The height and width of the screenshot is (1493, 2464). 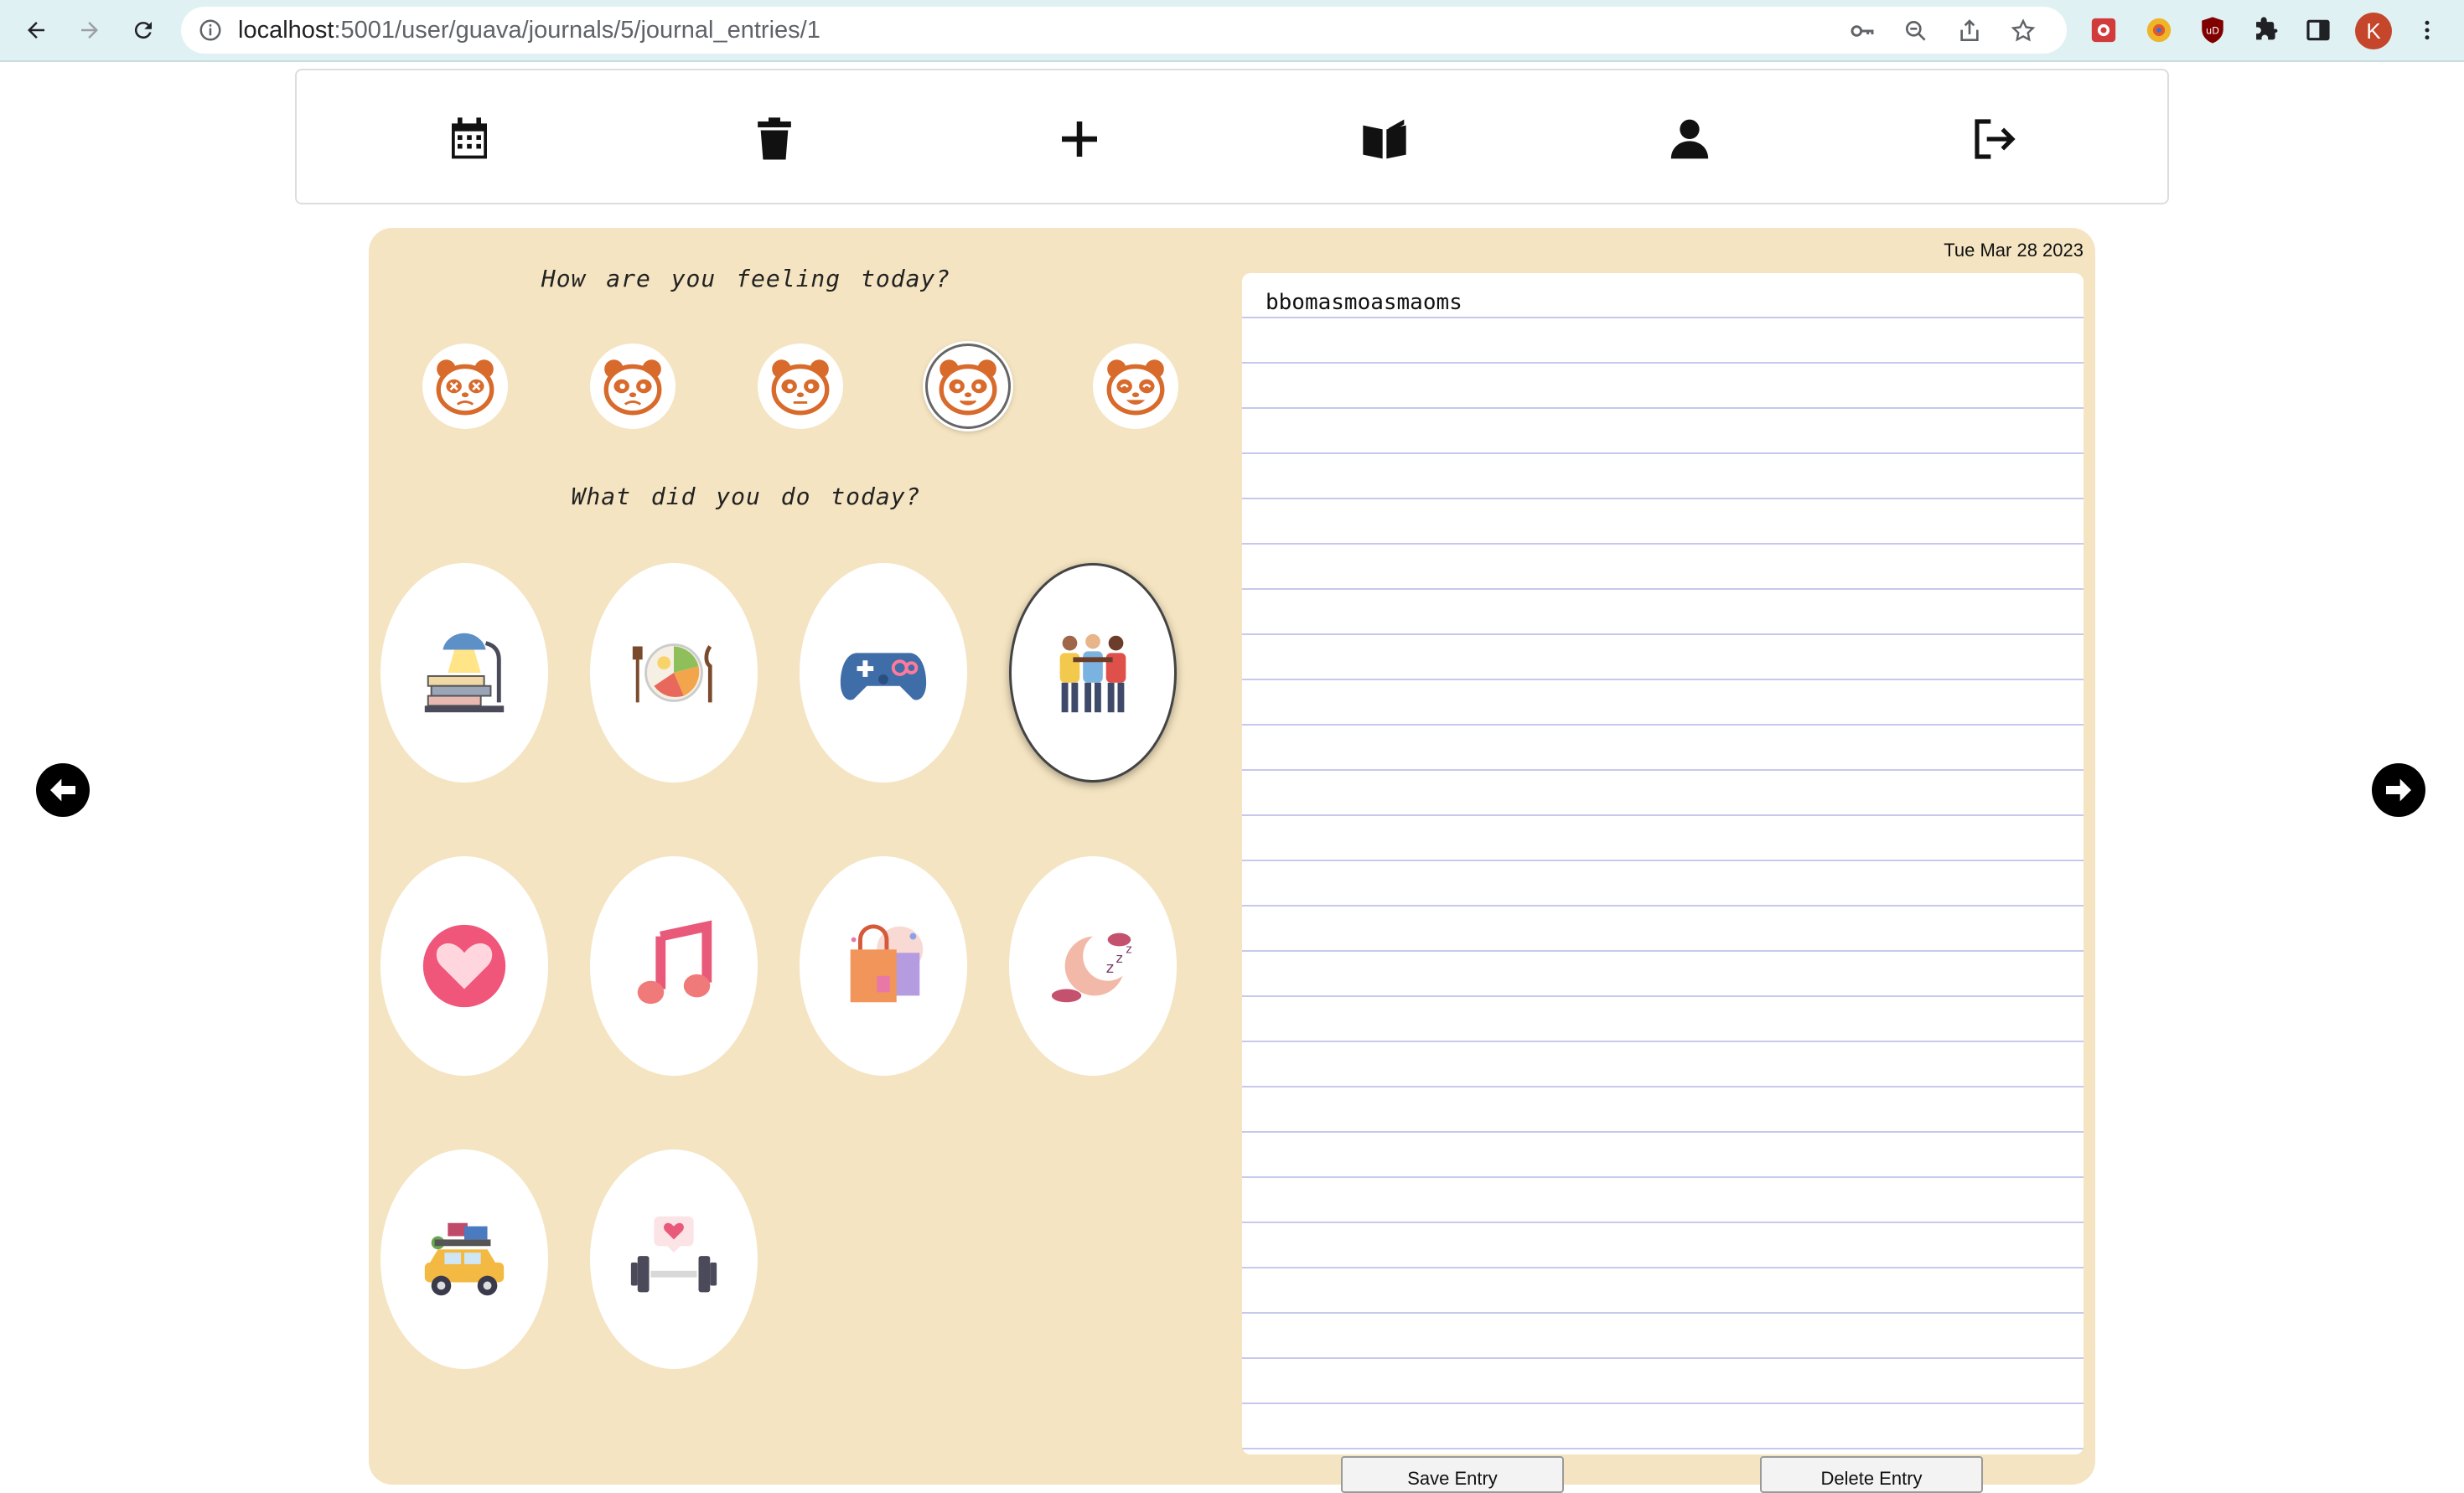 I want to click on activity-music, so click(x=674, y=966).